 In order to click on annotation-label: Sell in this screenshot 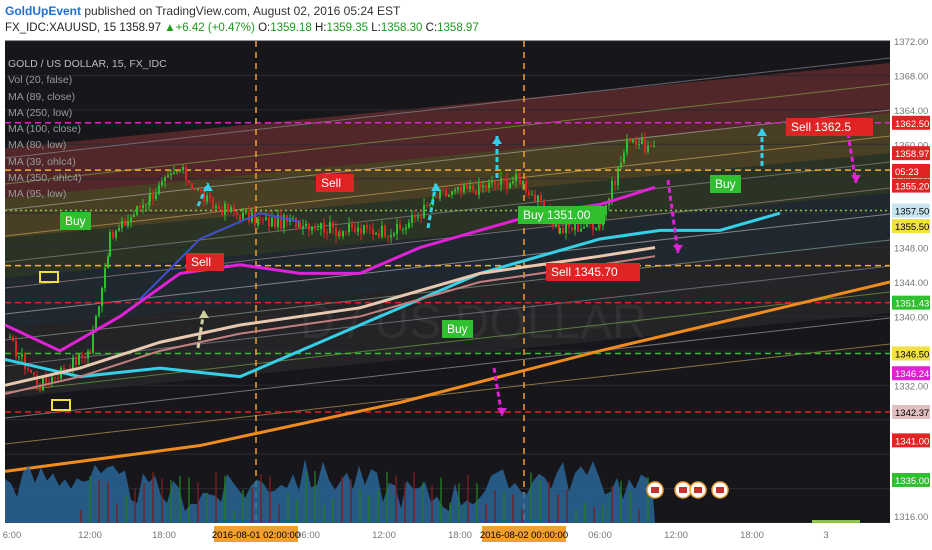, I will do `click(331, 183)`.